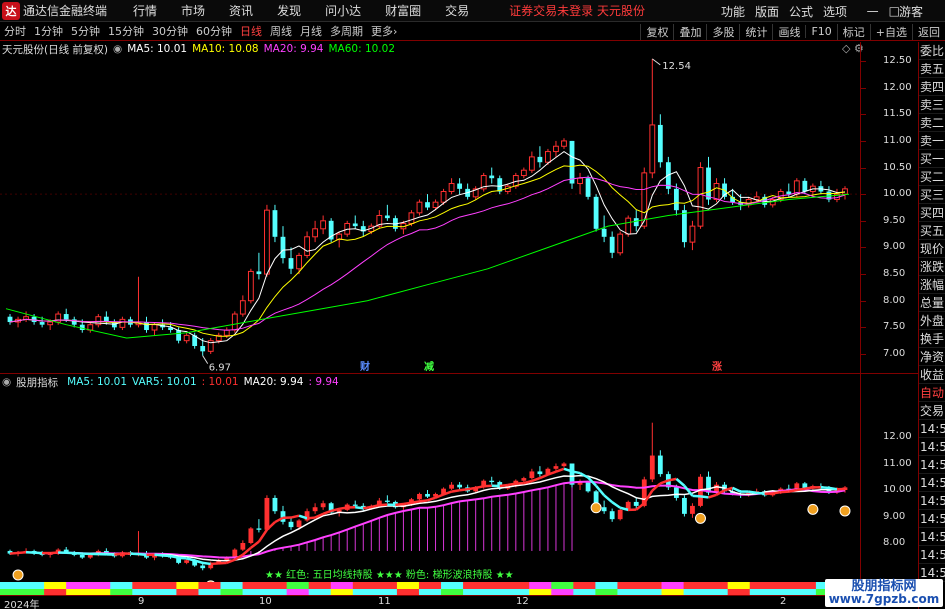 The width and height of the screenshot is (945, 609). Describe the element at coordinates (346, 31) in the screenshot. I see `tab-multi-period: 多周期` at that location.